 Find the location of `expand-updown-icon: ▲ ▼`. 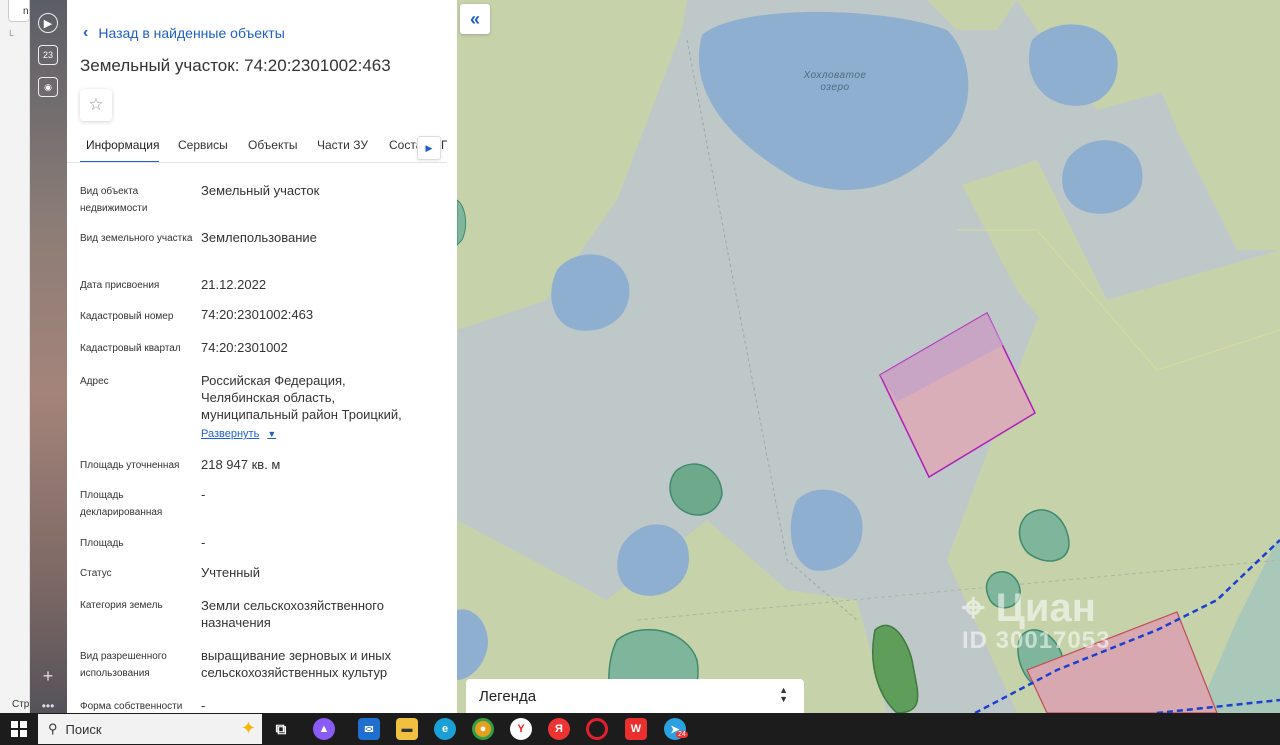

expand-updown-icon: ▲ ▼ is located at coordinates (783, 694).